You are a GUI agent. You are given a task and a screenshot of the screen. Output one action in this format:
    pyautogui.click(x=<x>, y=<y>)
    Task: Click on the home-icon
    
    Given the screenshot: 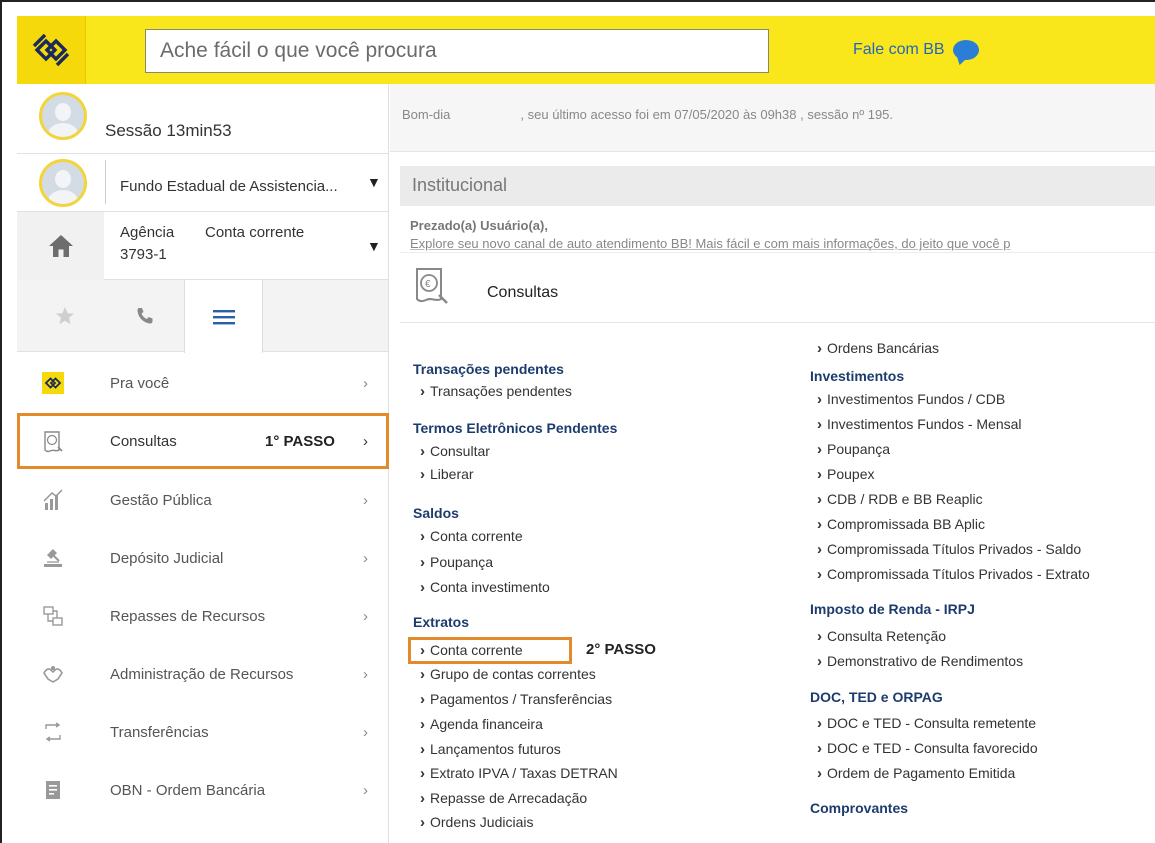 What is the action you would take?
    pyautogui.click(x=60, y=246)
    